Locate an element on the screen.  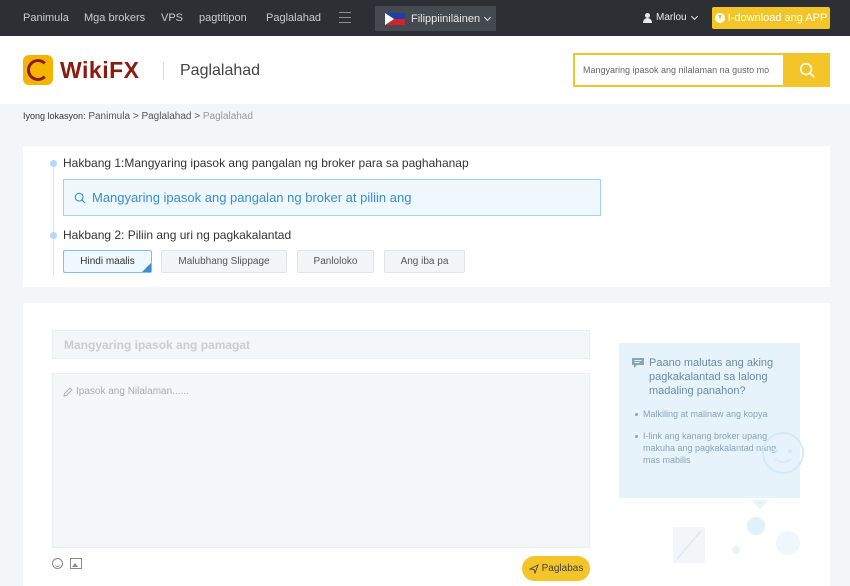
nav-item-pagtitipon: pagtitipon is located at coordinates (223, 18).